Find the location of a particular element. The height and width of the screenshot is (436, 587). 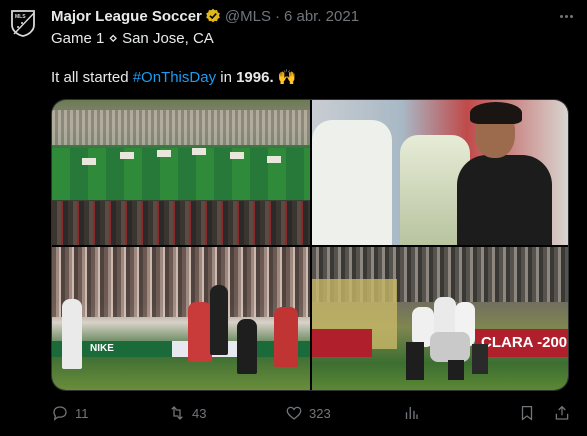

share-icon is located at coordinates (562, 412).